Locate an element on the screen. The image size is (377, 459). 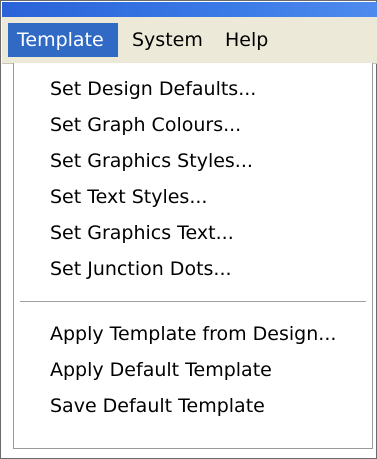
title-bar is located at coordinates (189, 9).